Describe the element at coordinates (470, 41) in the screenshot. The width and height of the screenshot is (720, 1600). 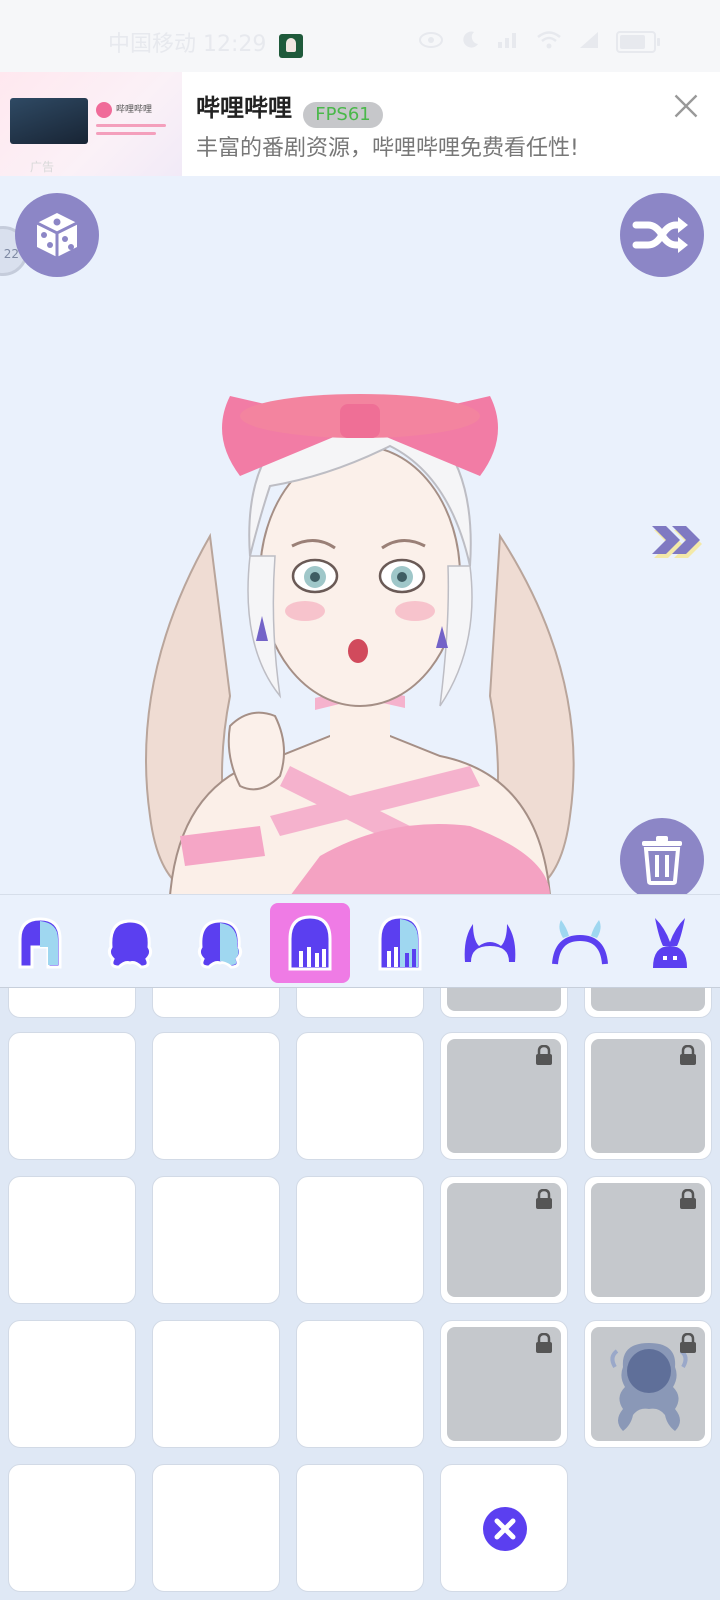
I see `moon-icon` at that location.